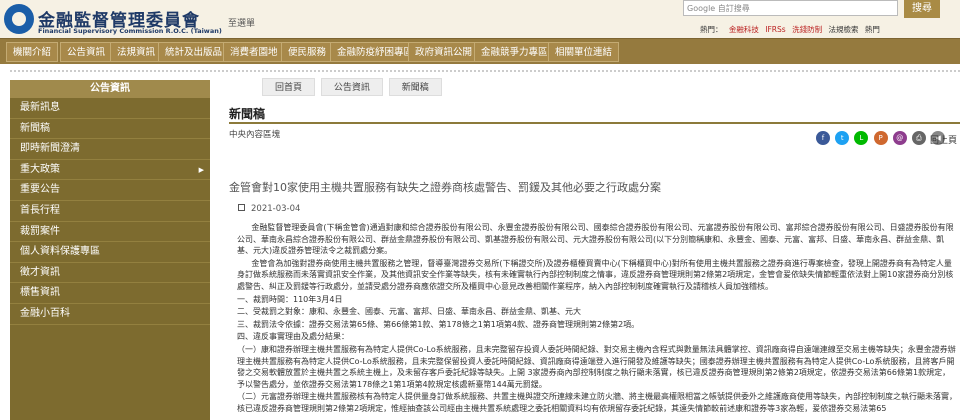 The image size is (960, 420). What do you see at coordinates (241, 22) in the screenshot?
I see `skip-to-menu-link: 至選單` at bounding box center [241, 22].